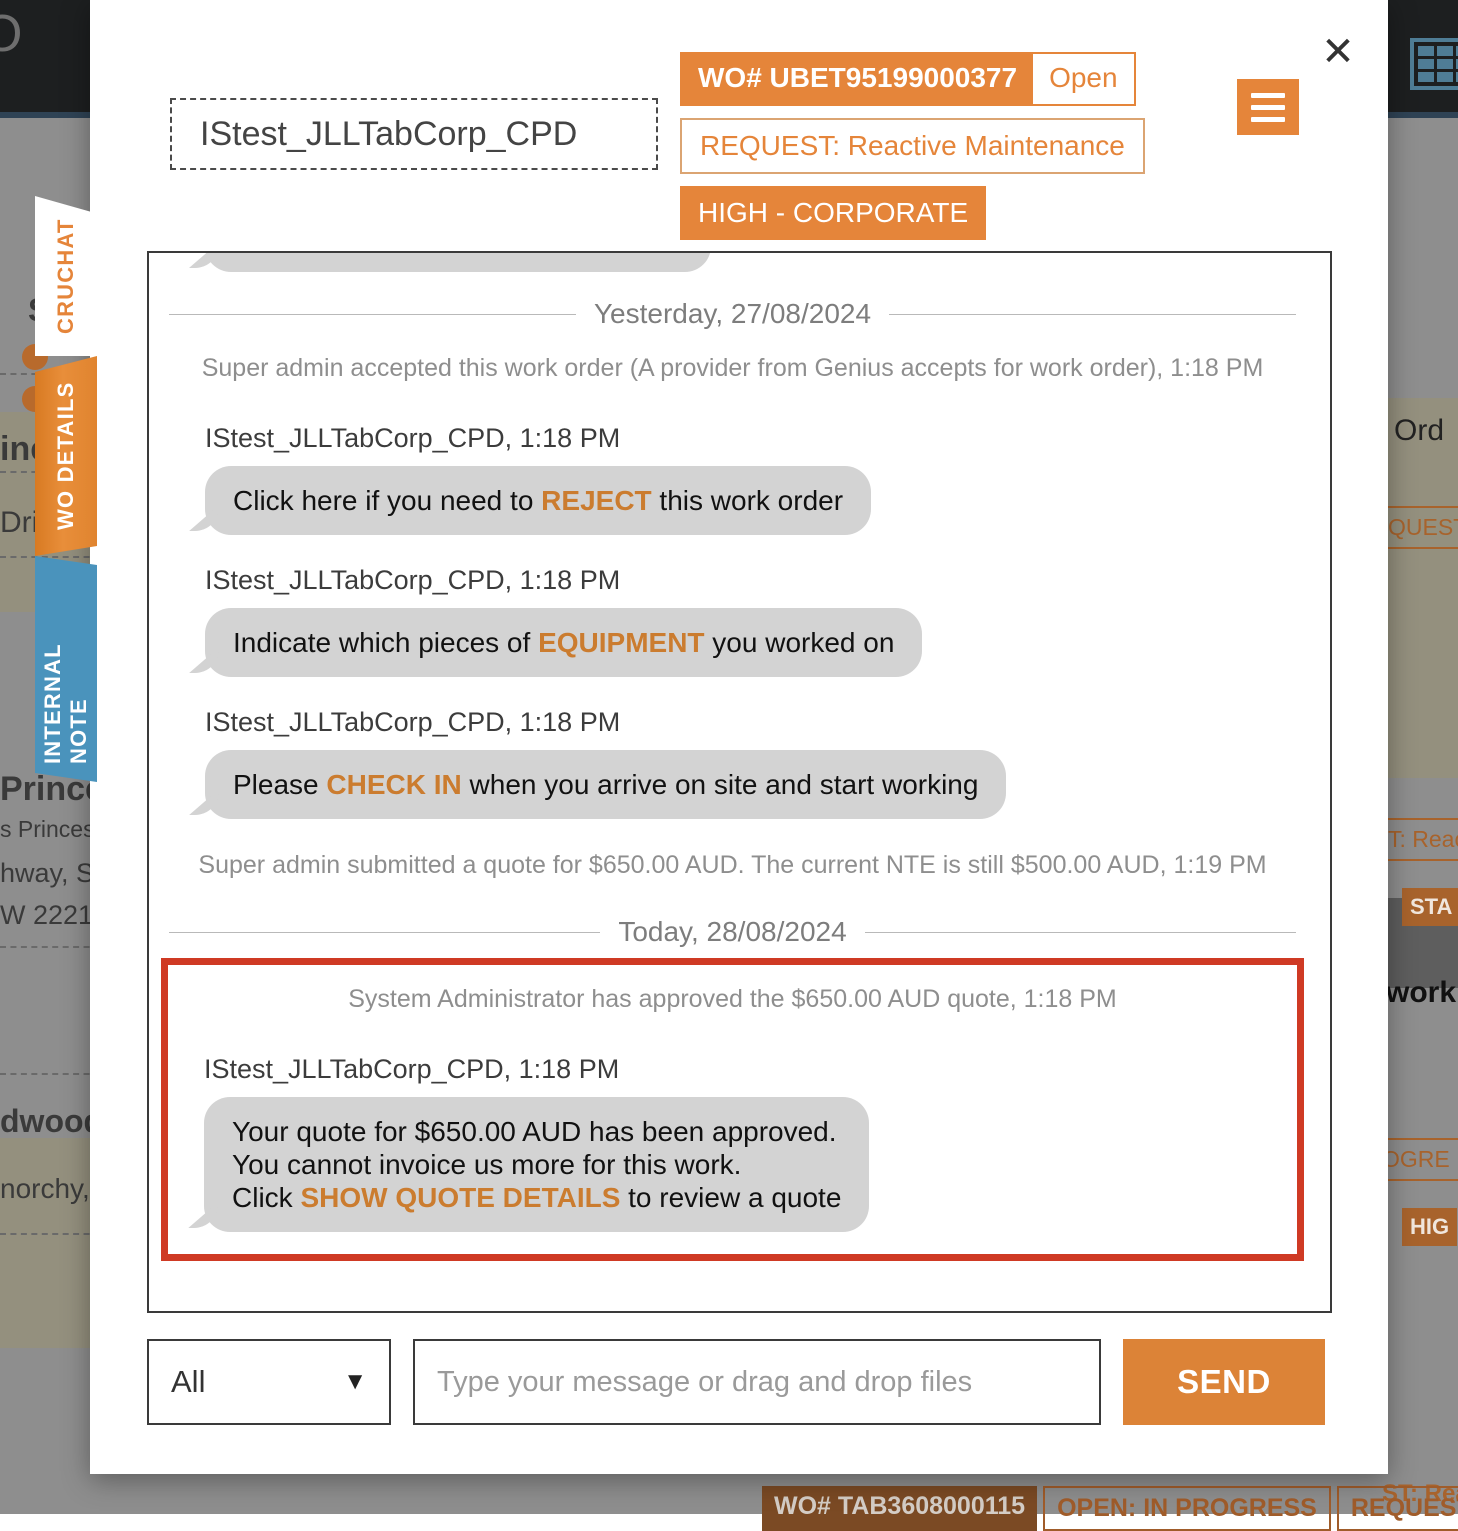 The height and width of the screenshot is (1531, 1458). I want to click on day-divider-yesterday: Yesterday, 27/08/2024, so click(732, 308).